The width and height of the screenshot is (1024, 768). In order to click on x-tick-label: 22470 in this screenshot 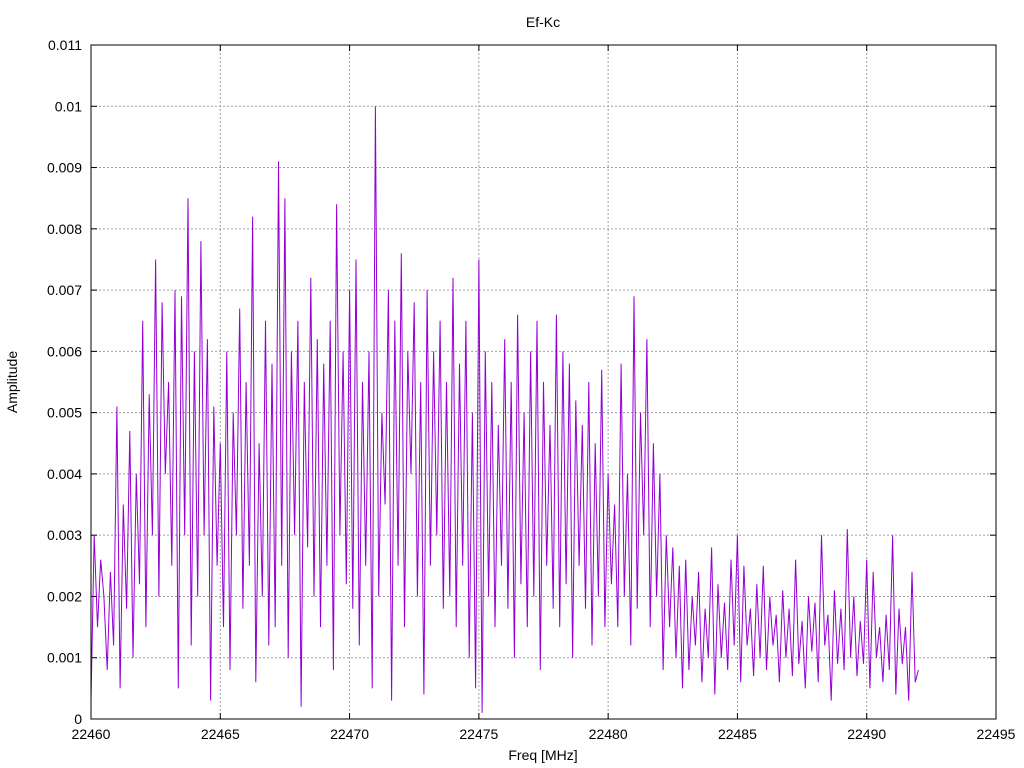, I will do `click(349, 734)`.